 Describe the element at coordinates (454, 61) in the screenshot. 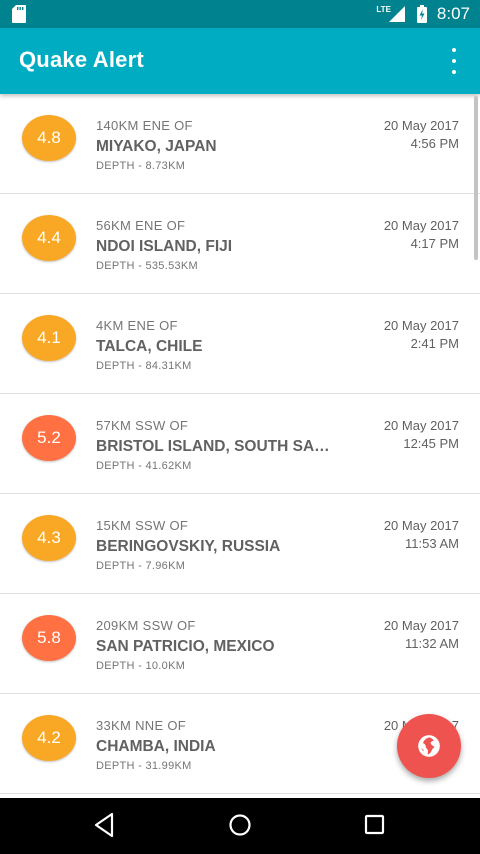

I see `more-vert-icon` at that location.